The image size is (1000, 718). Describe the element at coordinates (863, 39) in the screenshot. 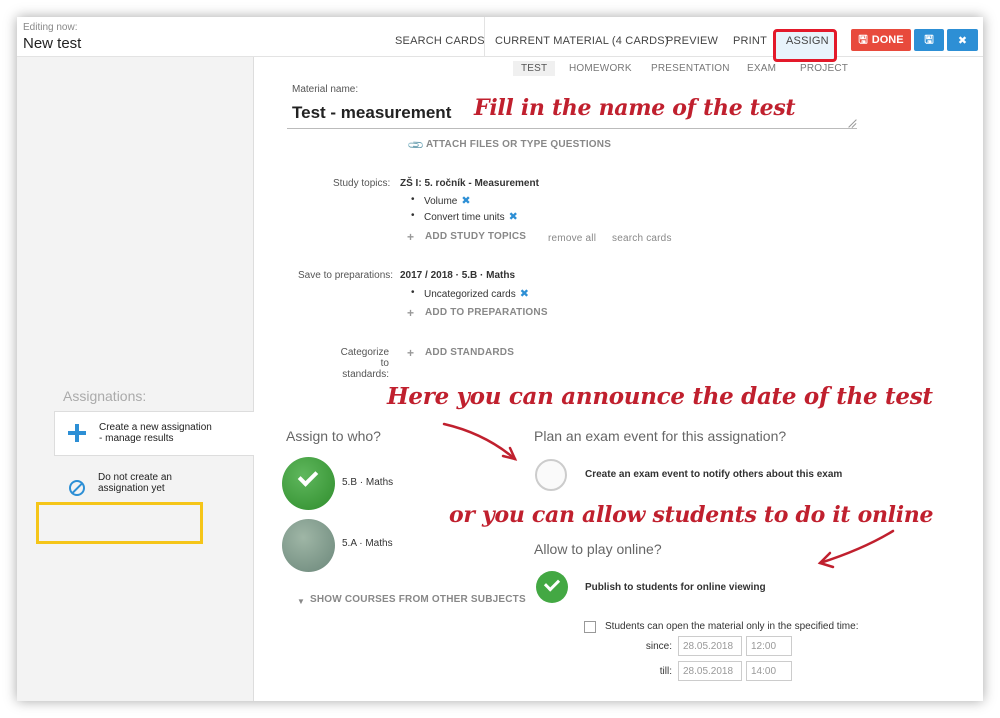

I see `save-icon: 🖫` at that location.